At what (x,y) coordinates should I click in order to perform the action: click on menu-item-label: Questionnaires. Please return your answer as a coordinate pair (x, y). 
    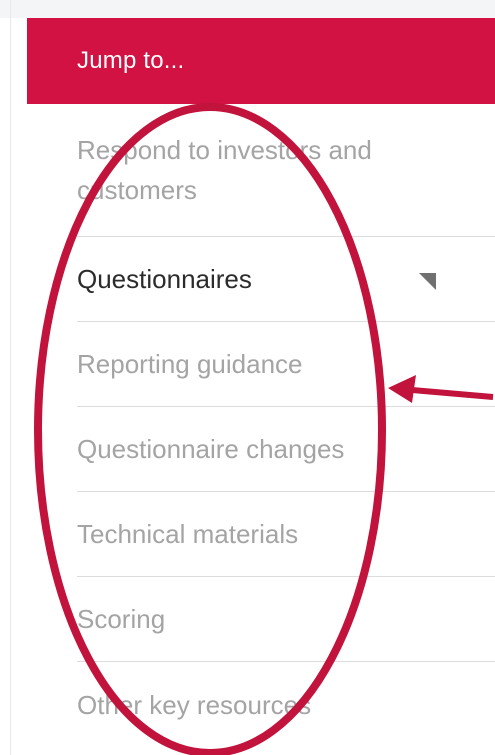
    Looking at the image, I should click on (164, 279).